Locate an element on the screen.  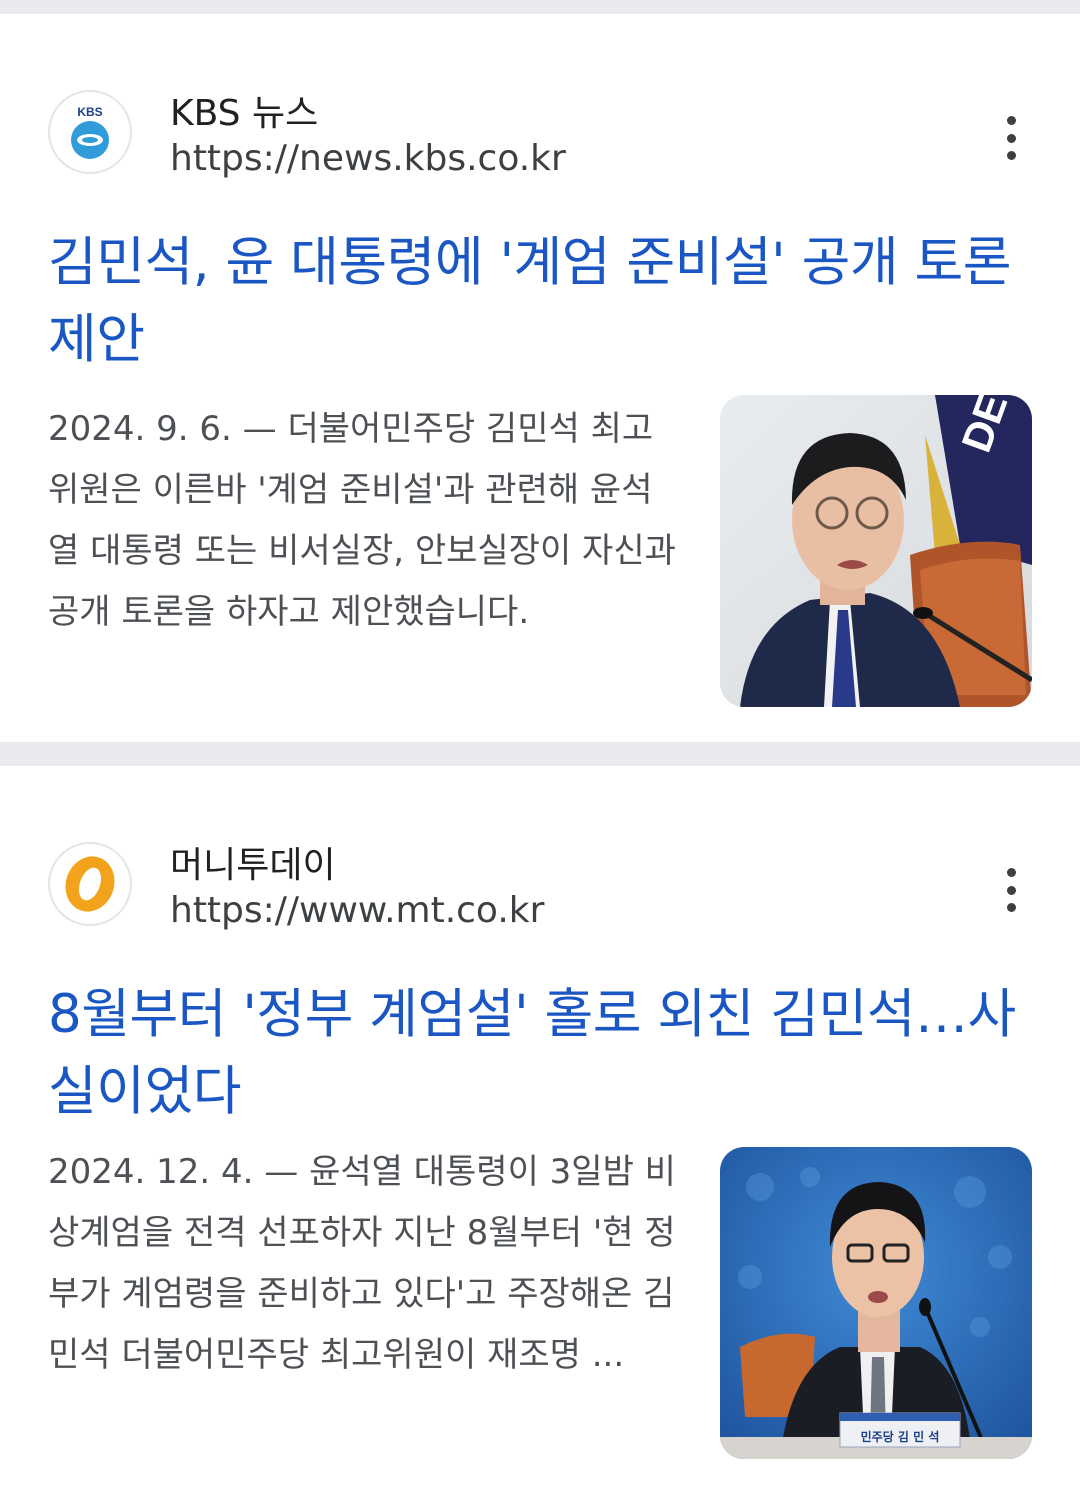
result-thumbnail: DE is located at coordinates (876, 551).